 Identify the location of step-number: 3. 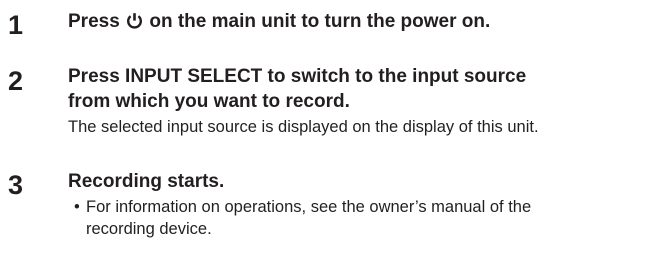
(16, 185).